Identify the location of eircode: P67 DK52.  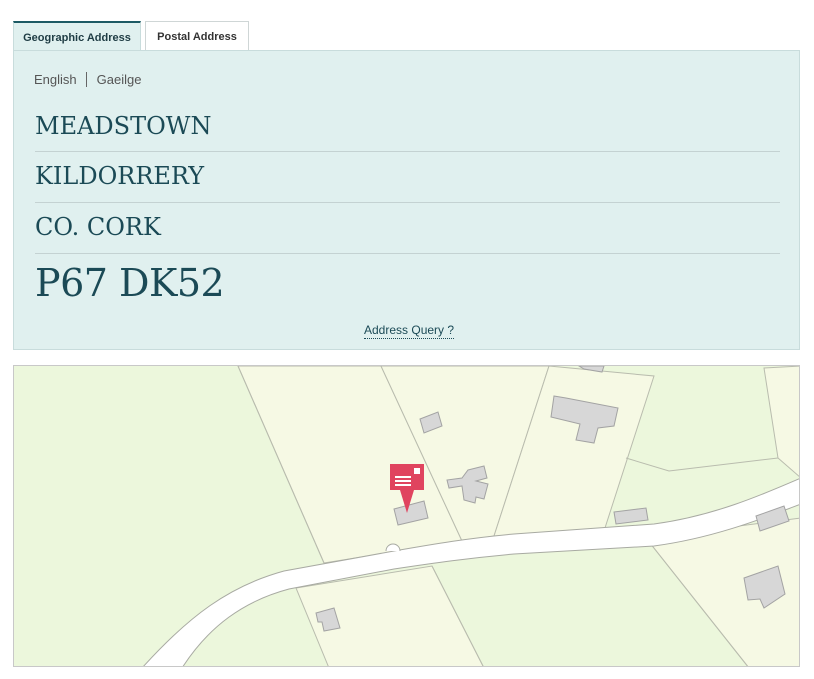
(130, 283).